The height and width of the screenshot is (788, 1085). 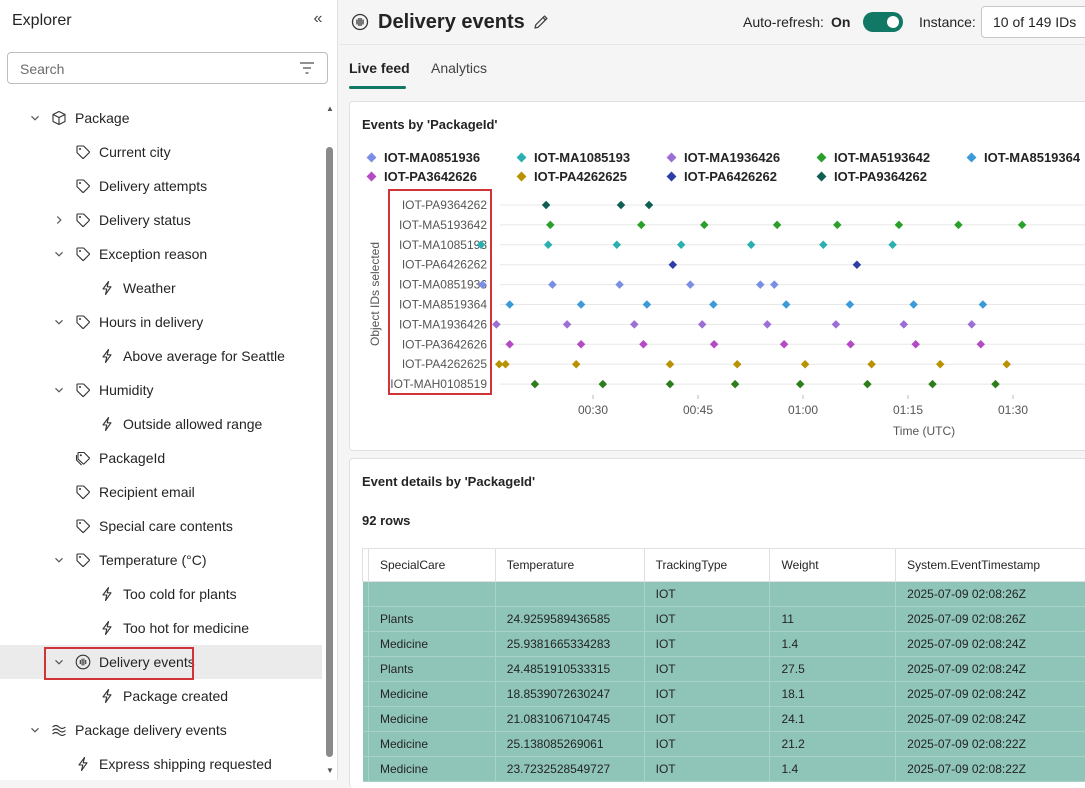 I want to click on tree-item-special-care-contents: Special care contents, so click(x=161, y=526).